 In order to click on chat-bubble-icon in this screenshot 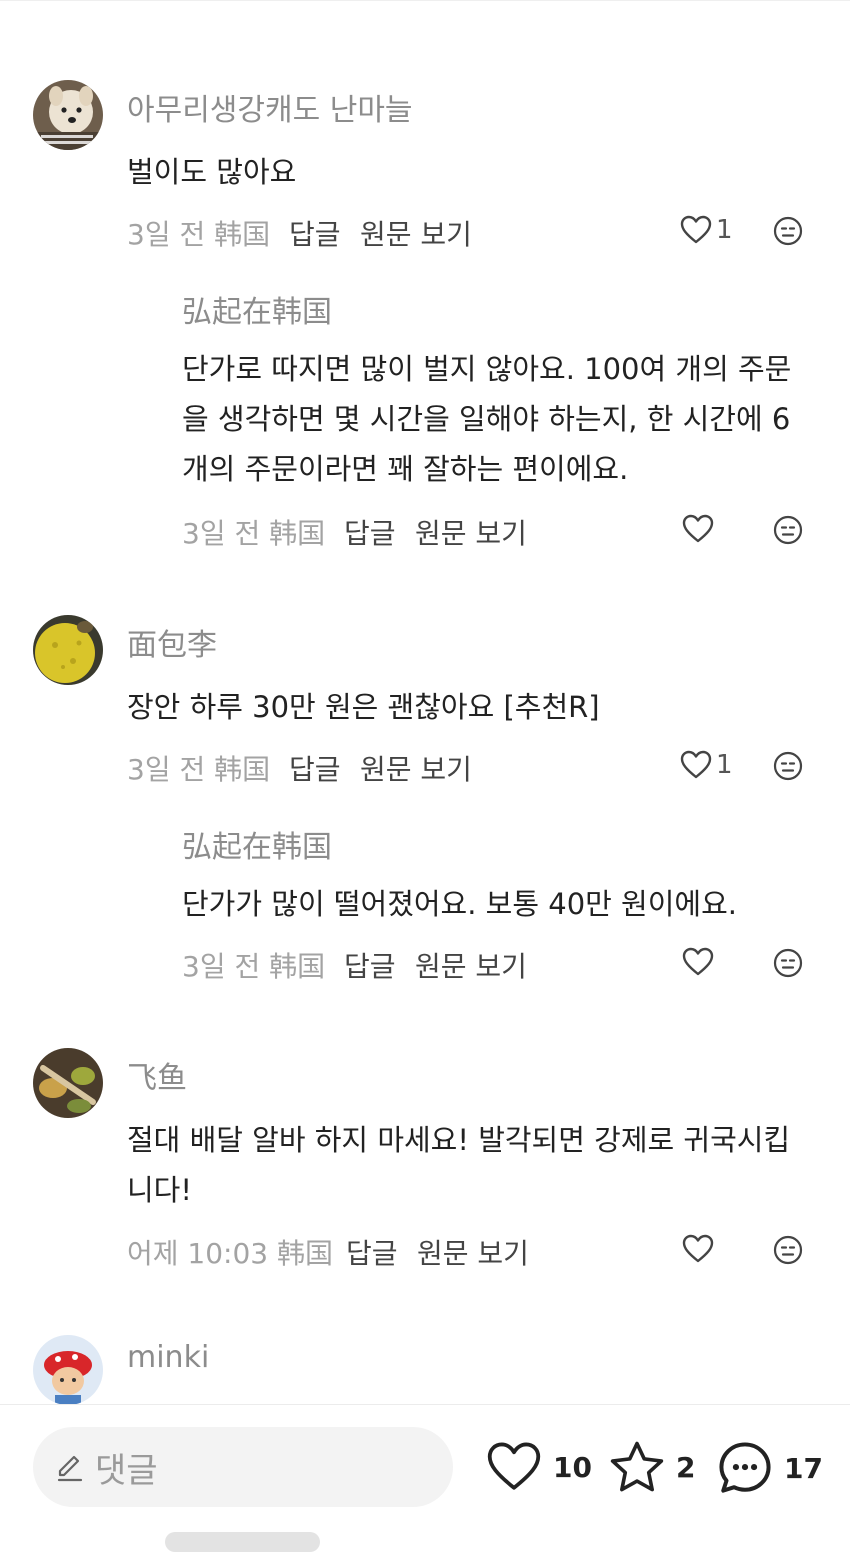, I will do `click(745, 1467)`.